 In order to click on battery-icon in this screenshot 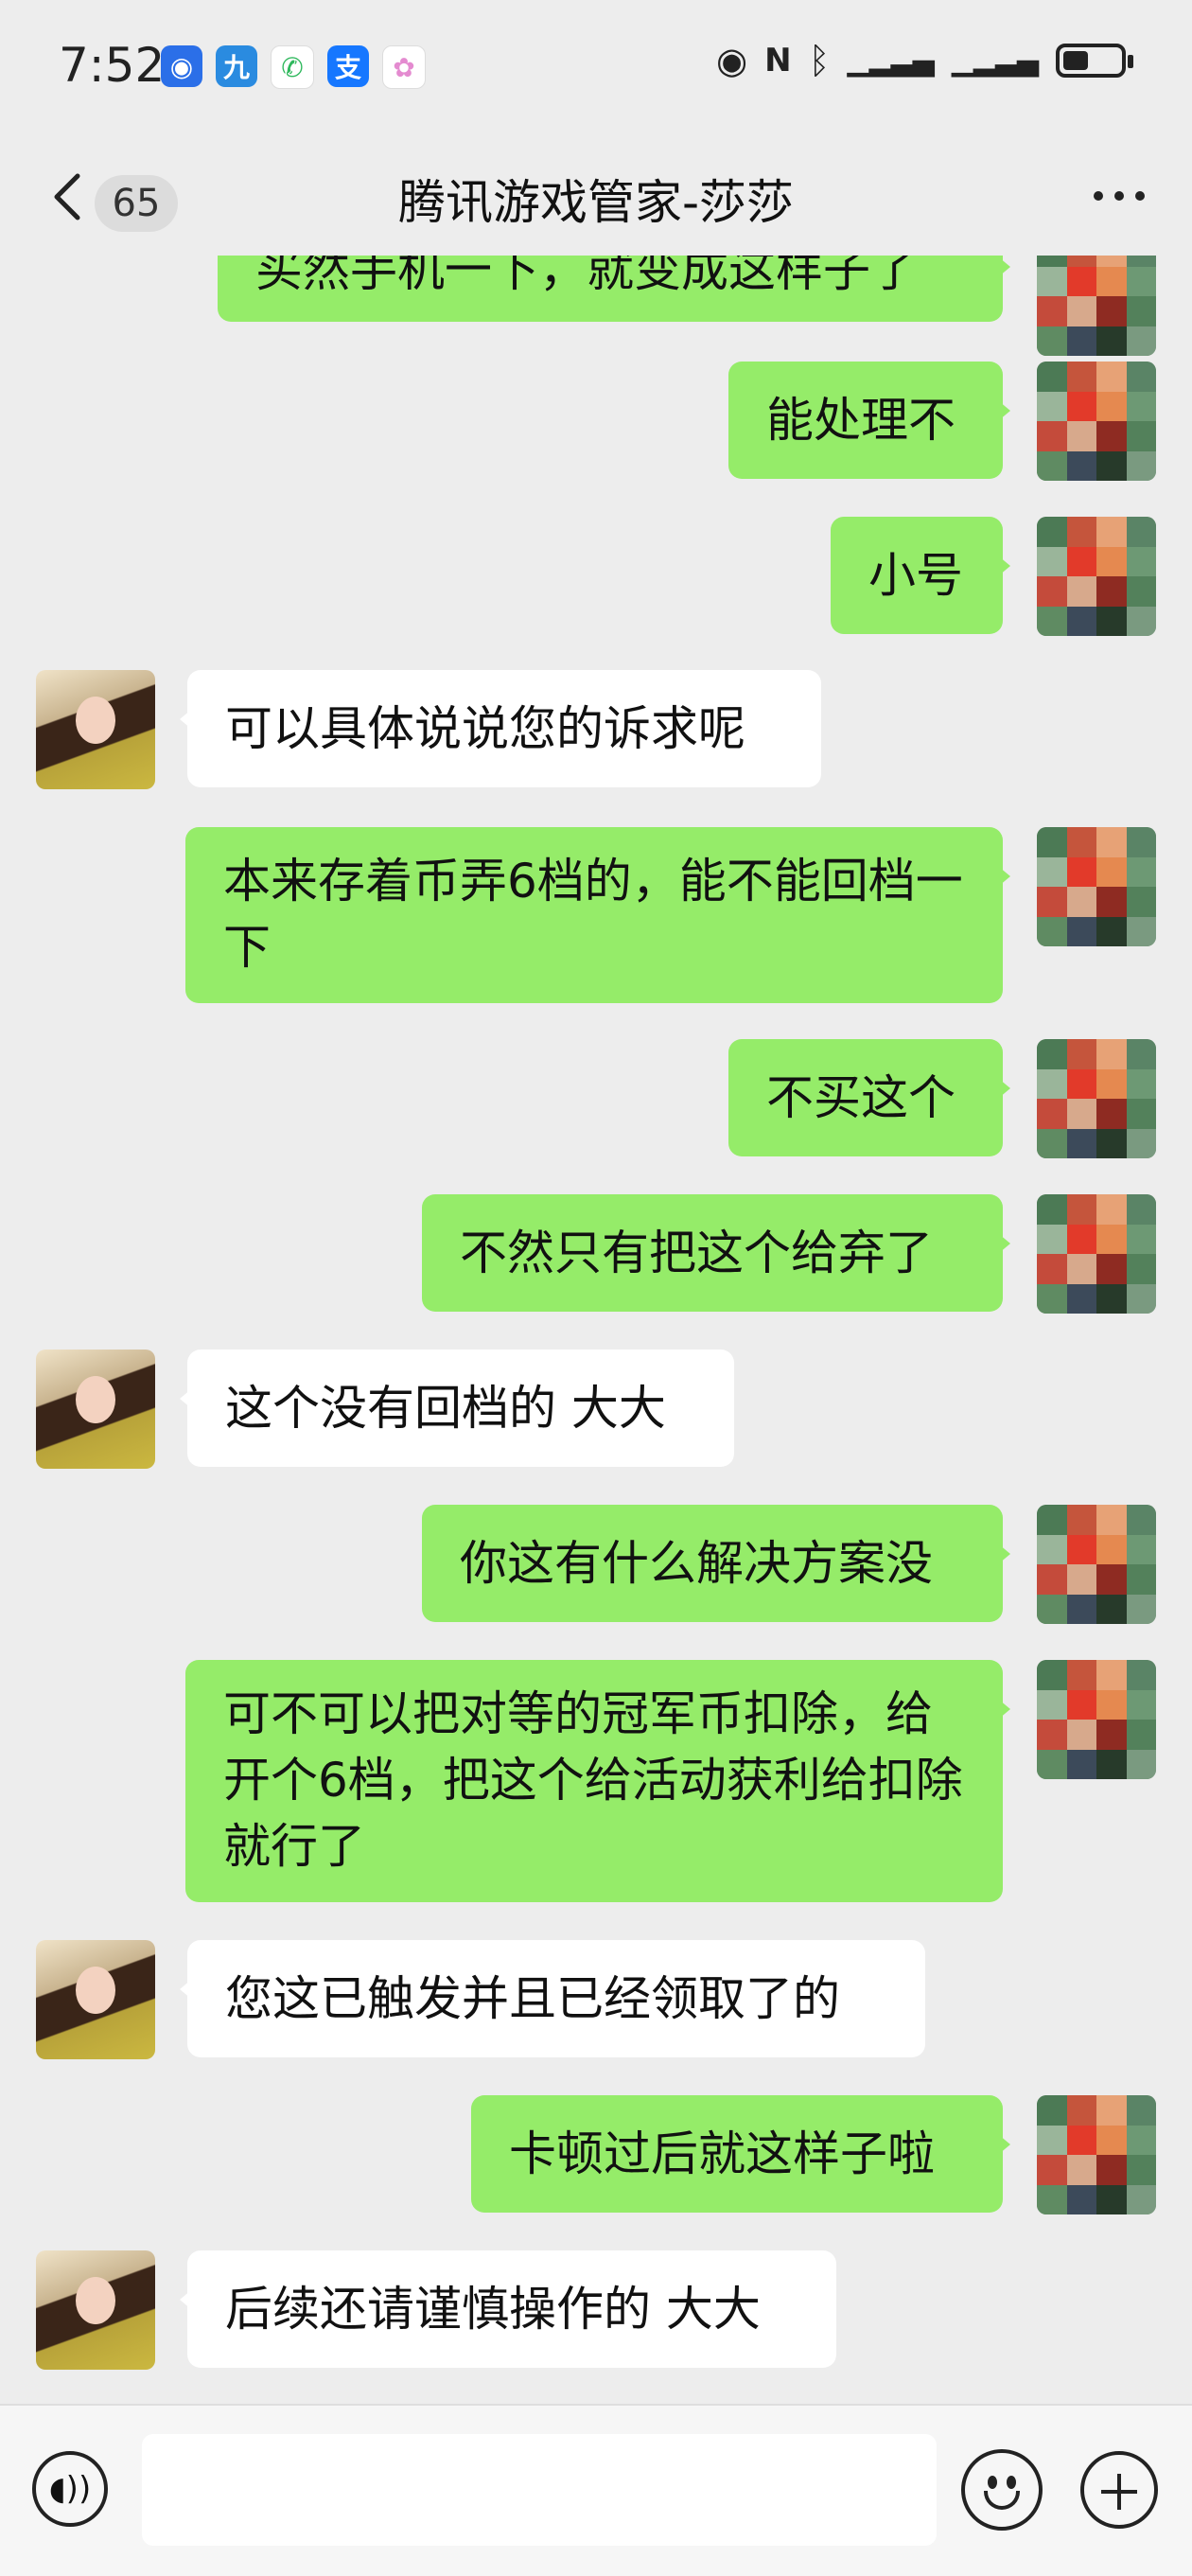, I will do `click(1094, 61)`.